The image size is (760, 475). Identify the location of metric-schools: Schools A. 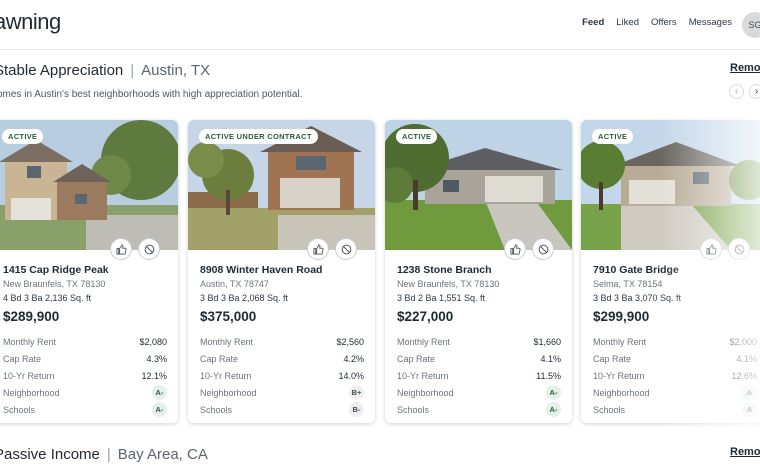
(675, 409).